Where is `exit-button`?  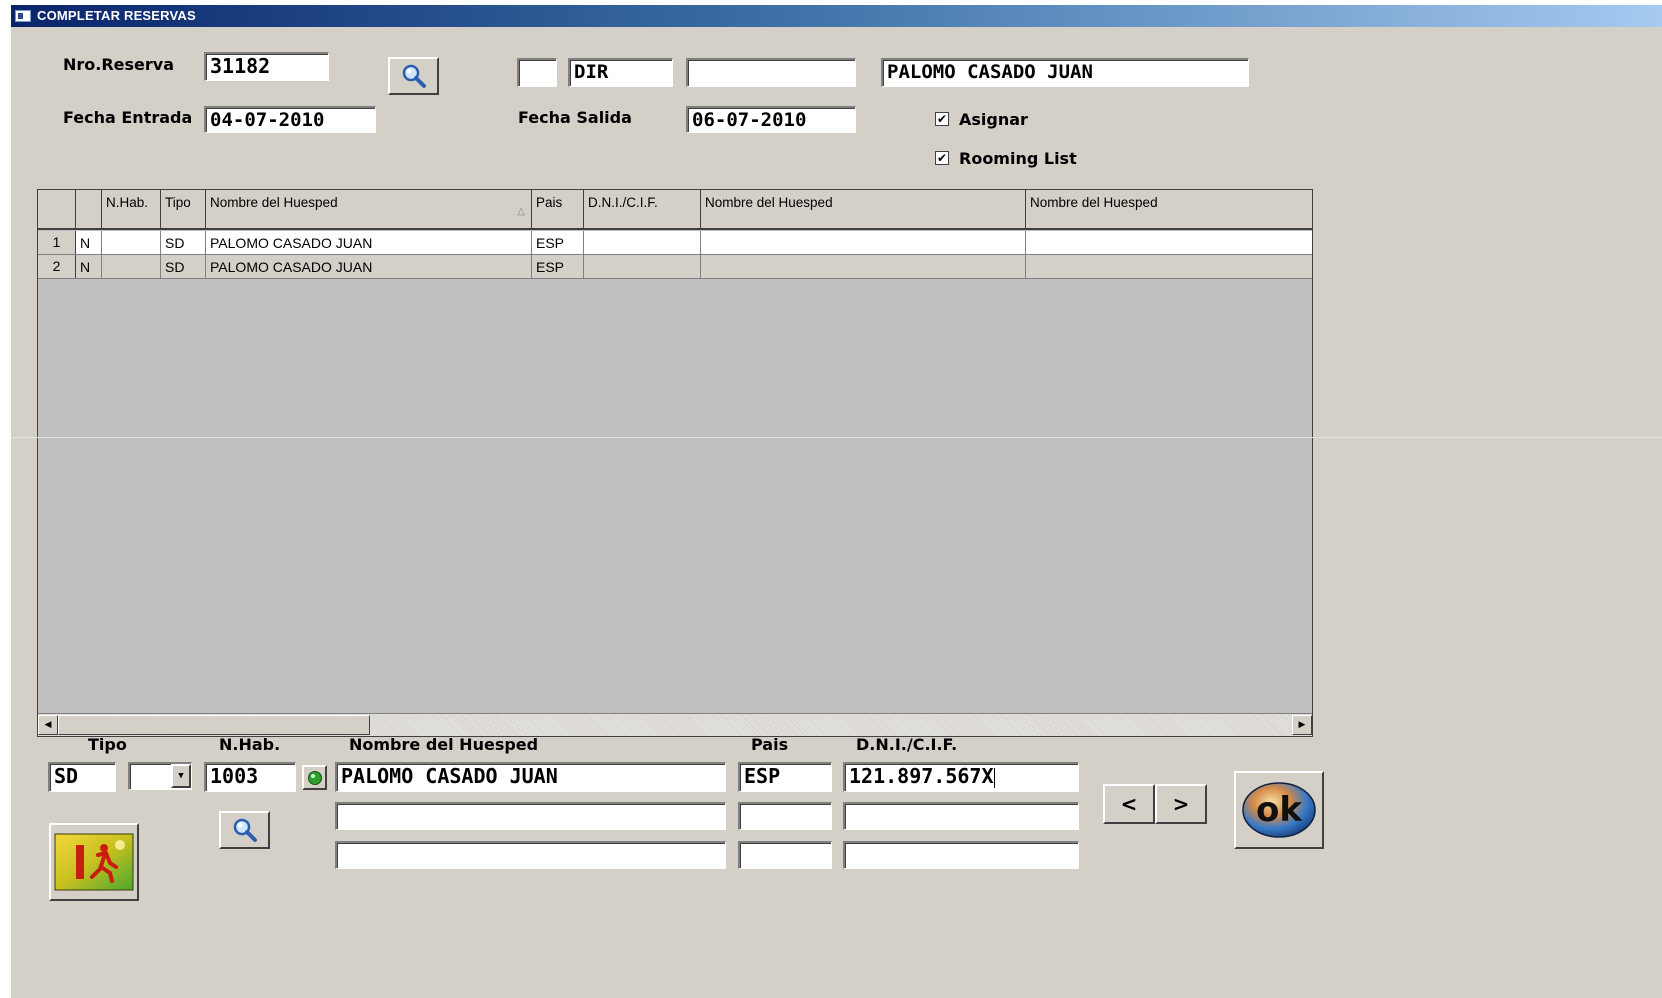 exit-button is located at coordinates (94, 862).